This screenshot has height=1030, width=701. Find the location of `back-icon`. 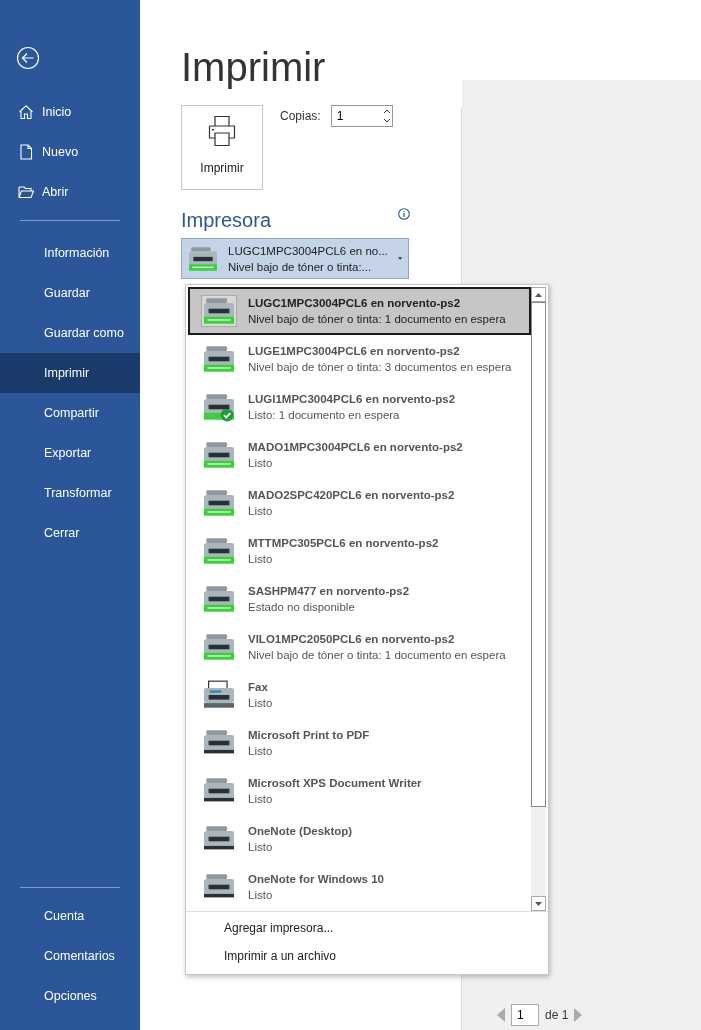

back-icon is located at coordinates (28, 58).